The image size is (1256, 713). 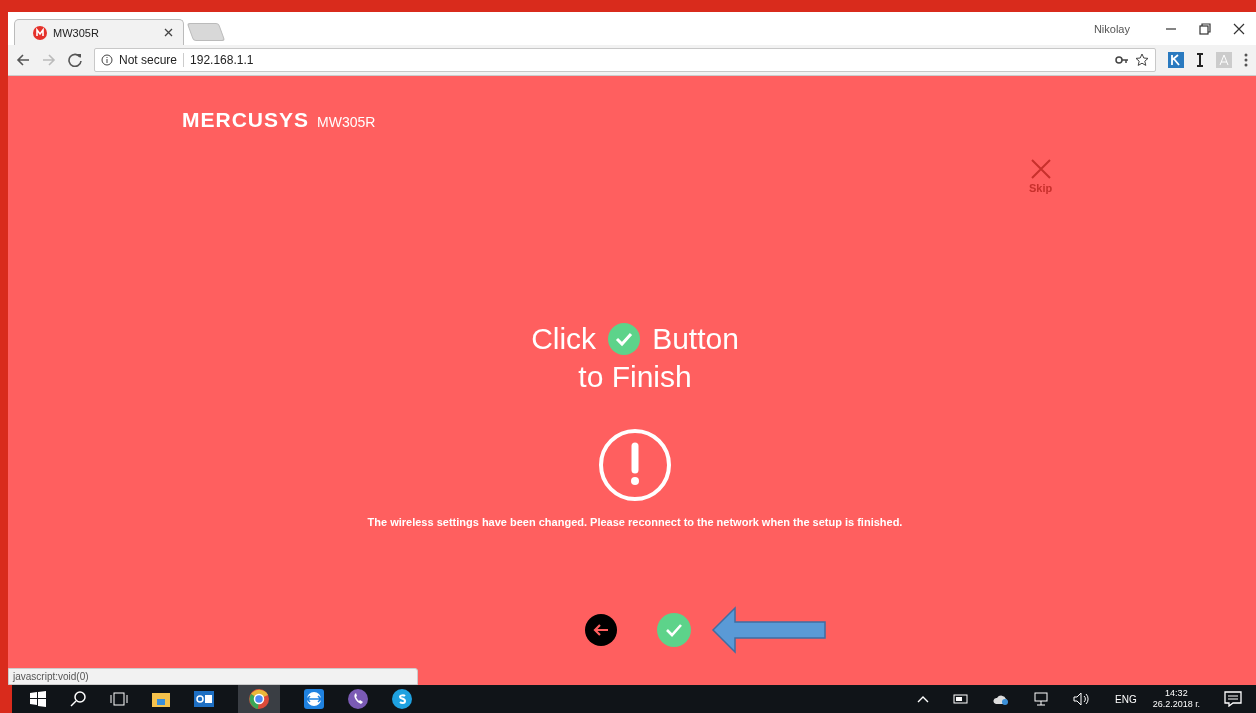 I want to click on info-icon, so click(x=107, y=60).